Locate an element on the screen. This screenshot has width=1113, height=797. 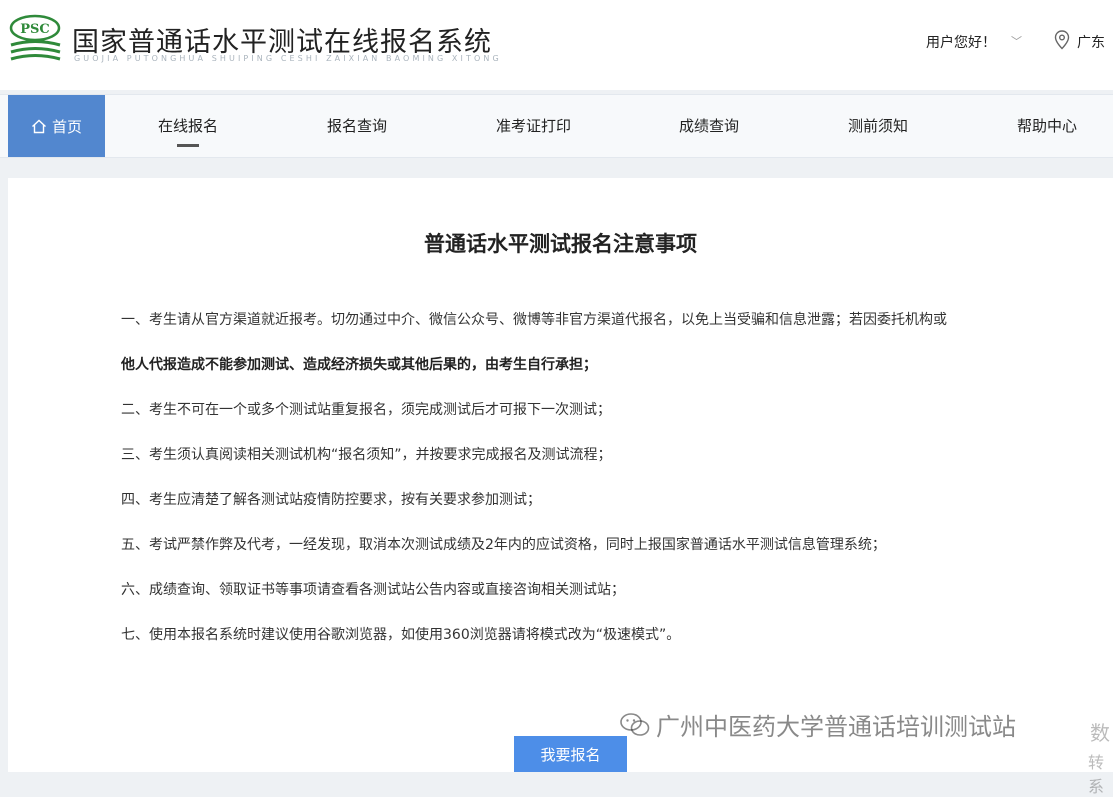
psc-logo: PSC is located at coordinates (35, 37).